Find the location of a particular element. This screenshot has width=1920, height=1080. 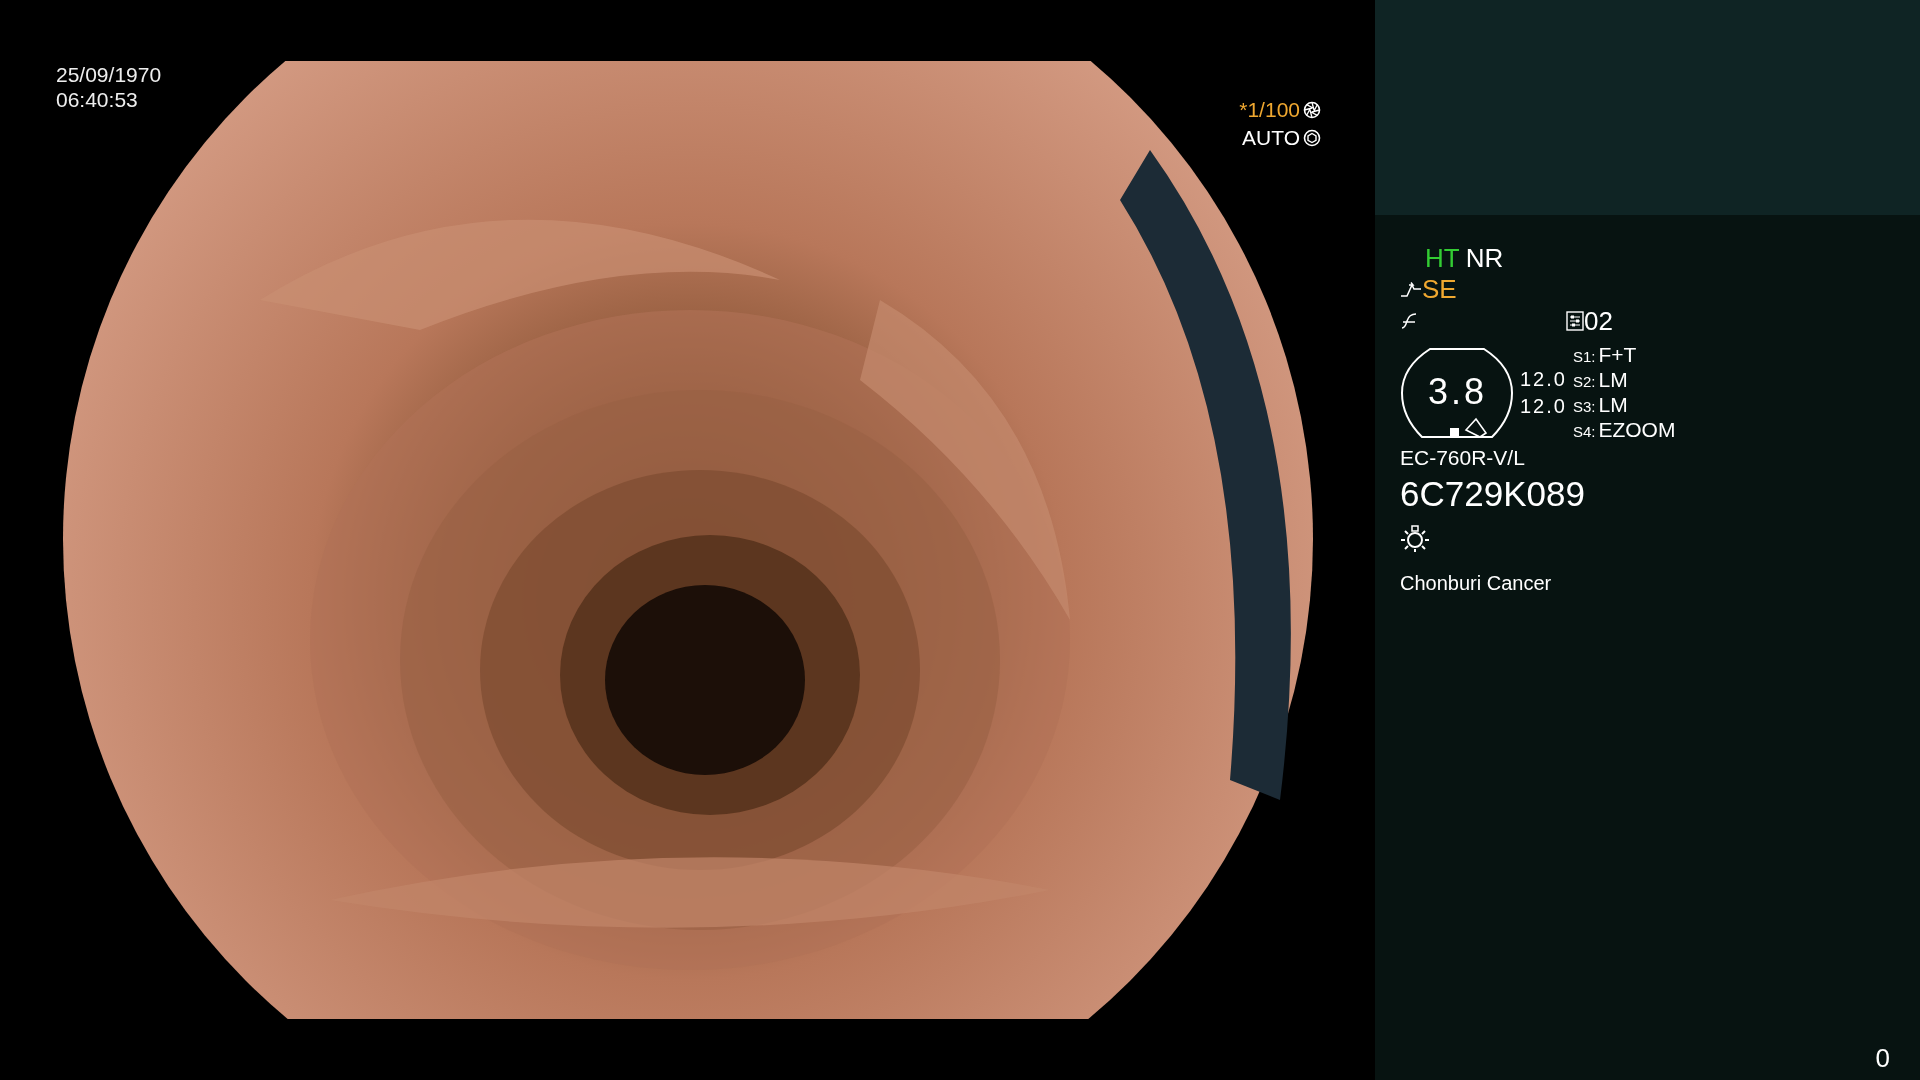

exposure-mode: AUTO is located at coordinates (1271, 138).